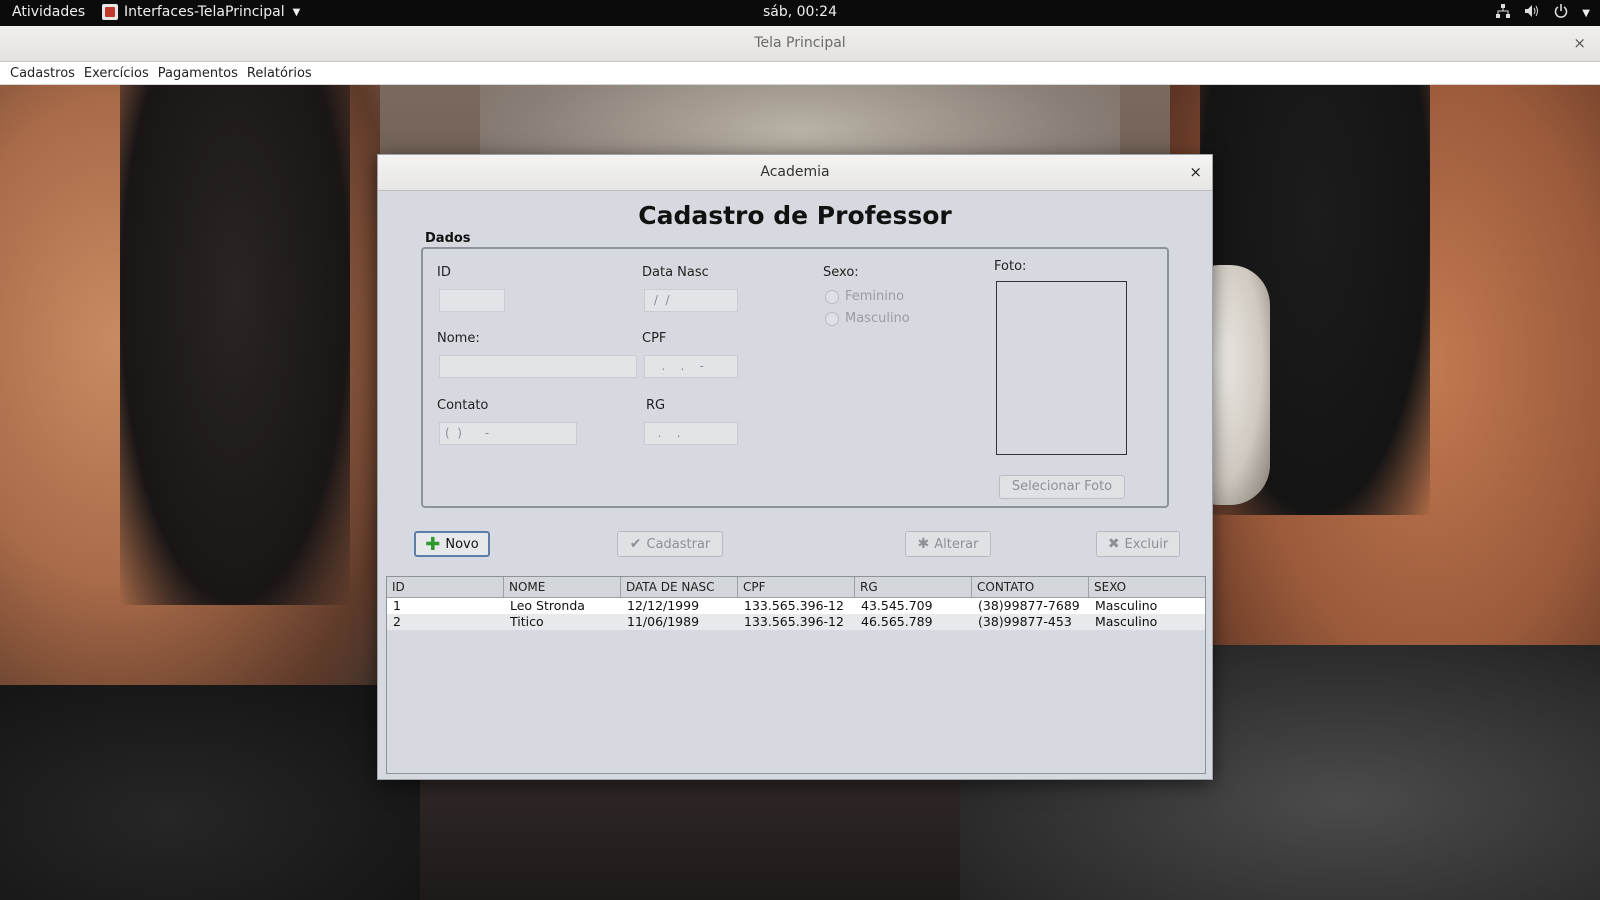  I want to click on cadastrar-button: ✔ Cadastrar, so click(670, 544).